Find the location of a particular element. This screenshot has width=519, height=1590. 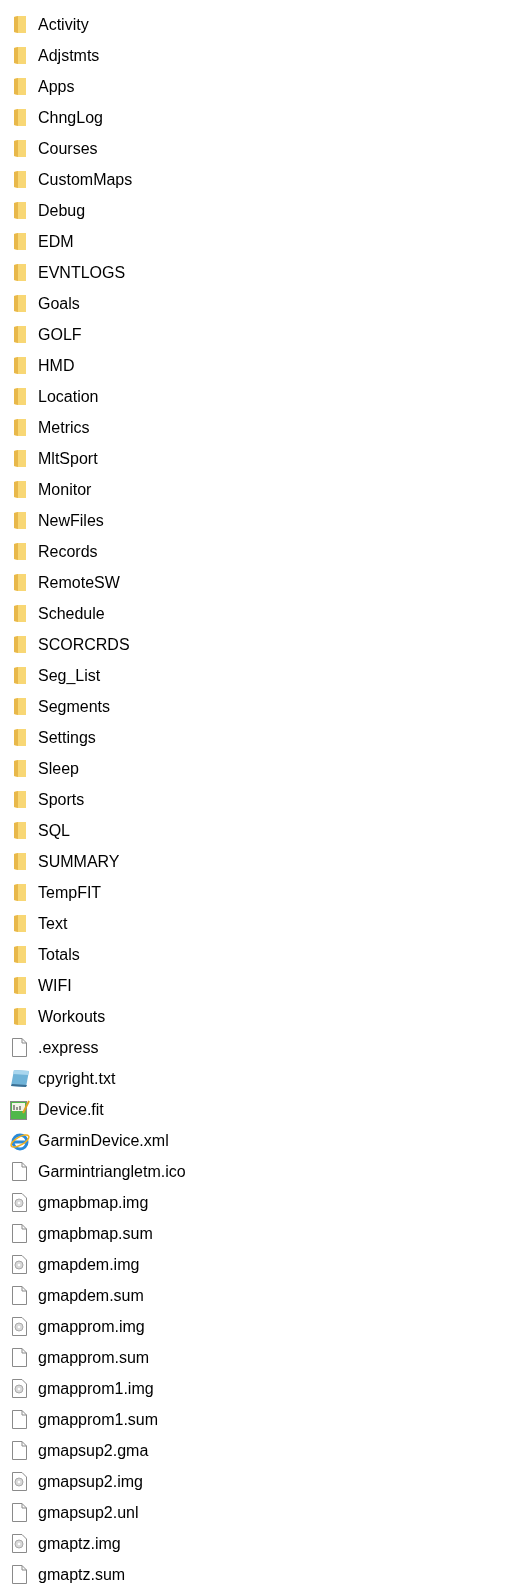

file-name: Text is located at coordinates (53, 923).